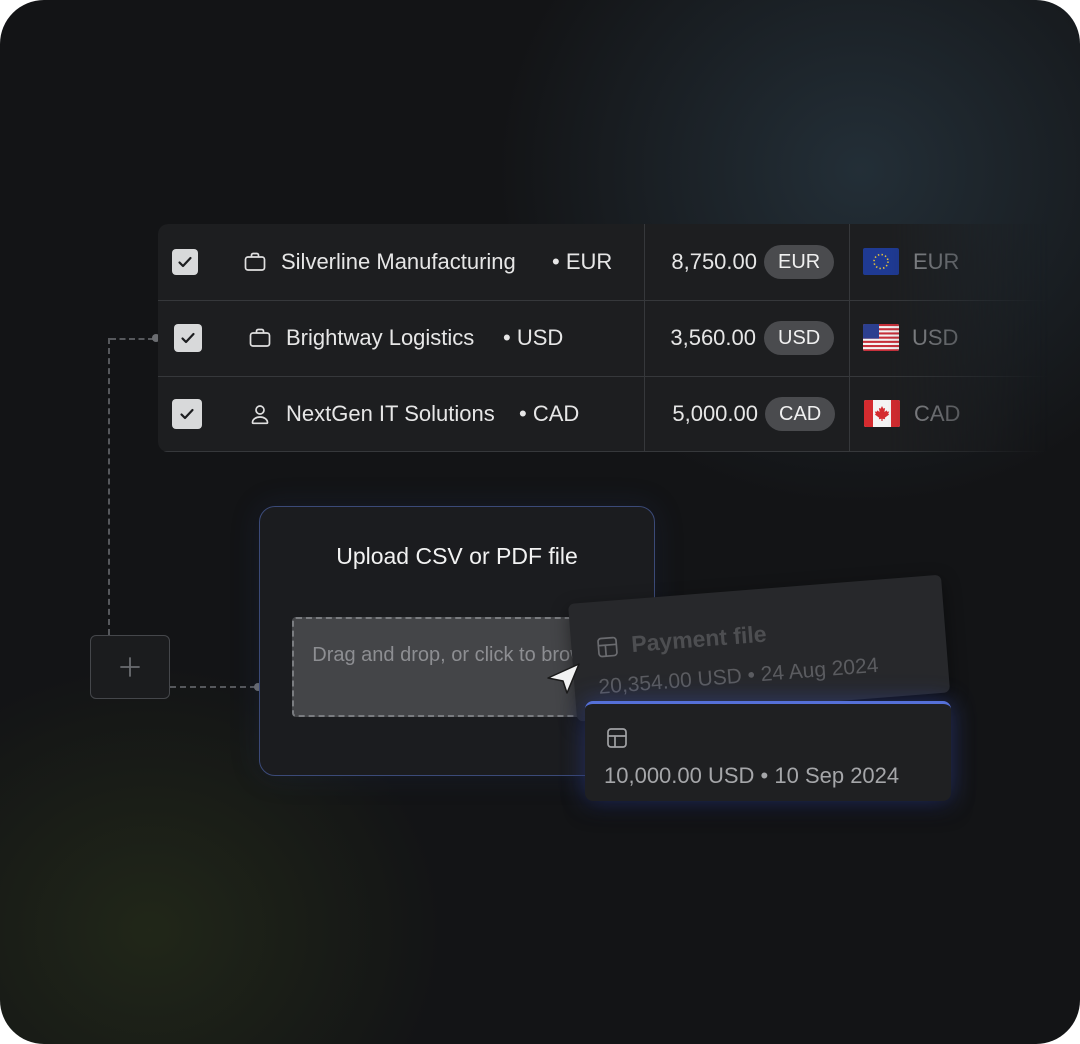  I want to click on row-amount: 8,750.00, so click(714, 261).